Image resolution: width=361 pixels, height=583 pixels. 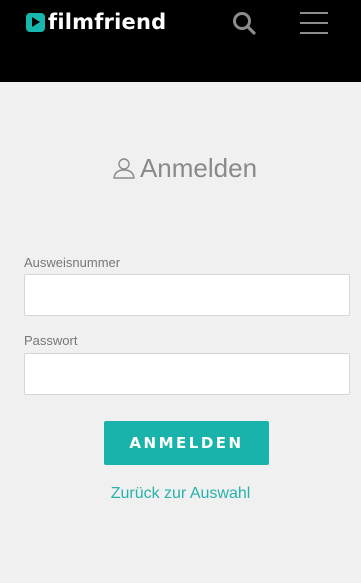 I want to click on back-to-selection-link: Zurück zur Auswahl, so click(x=180, y=494).